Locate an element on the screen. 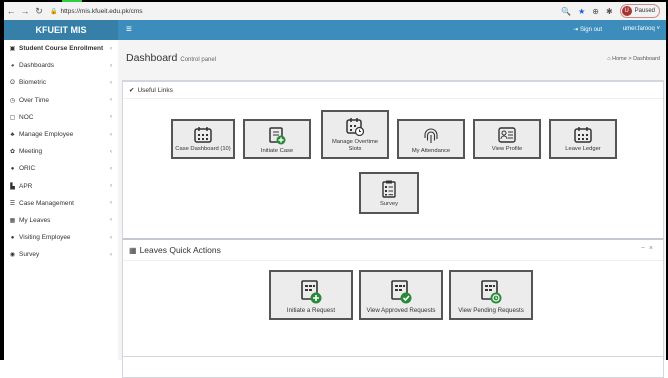  address-url: https://mis.kfueit.edu.pk/cms is located at coordinates (101, 11).